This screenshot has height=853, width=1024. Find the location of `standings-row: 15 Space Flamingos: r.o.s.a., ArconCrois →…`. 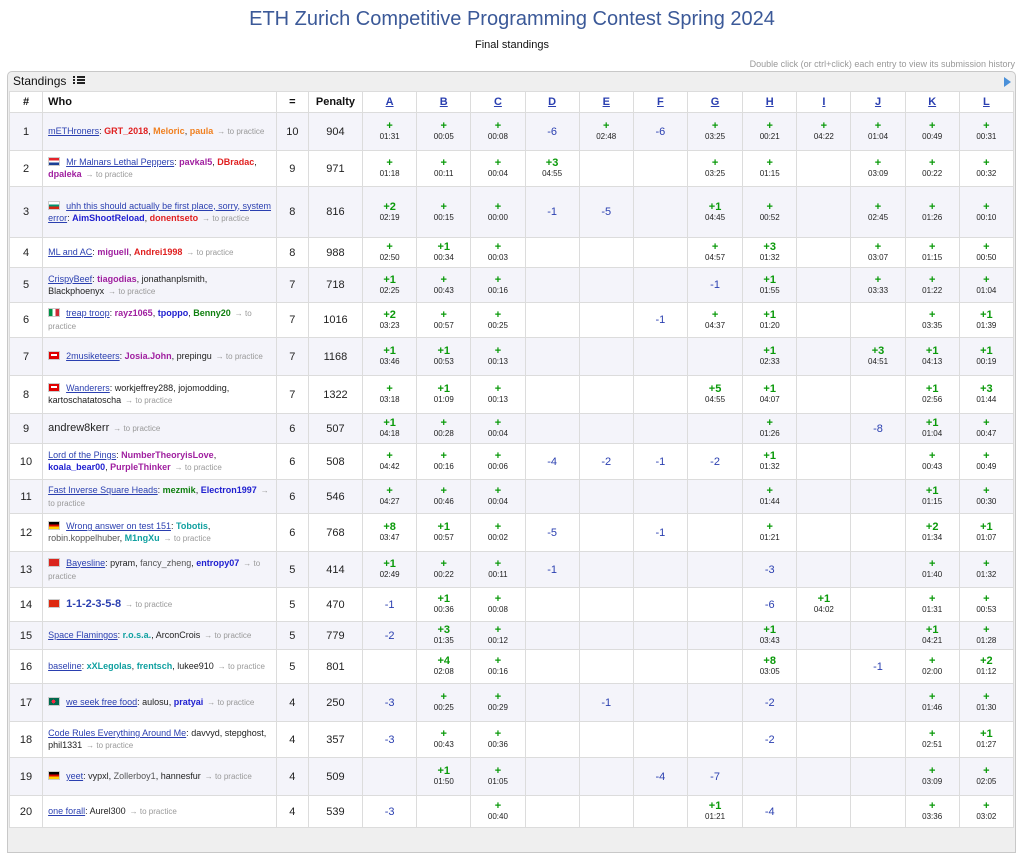

standings-row: 15 Space Flamingos: r.o.s.a., ArconCrois →… is located at coordinates (511, 635).